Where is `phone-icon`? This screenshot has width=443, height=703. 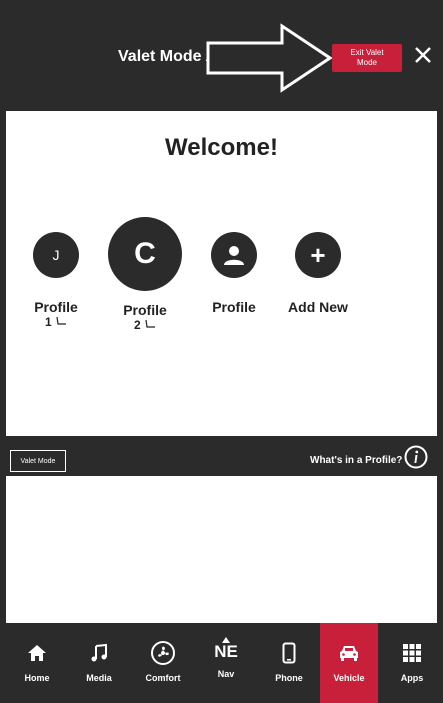
phone-icon is located at coordinates (289, 653).